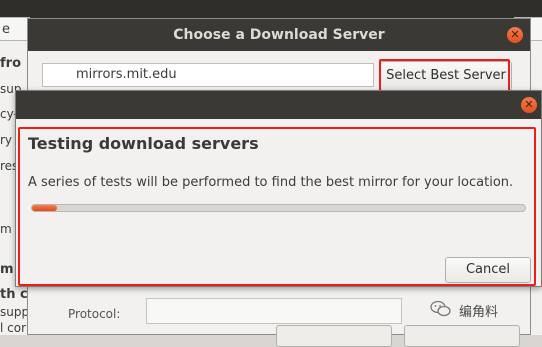 The height and width of the screenshot is (347, 542). Describe the element at coordinates (479, 312) in the screenshot. I see `watermark-text: 编角料` at that location.